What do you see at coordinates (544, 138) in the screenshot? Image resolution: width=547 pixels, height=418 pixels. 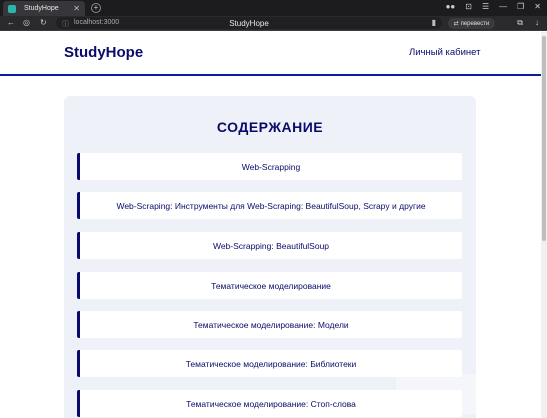 I see `scrollbar-thumb` at bounding box center [544, 138].